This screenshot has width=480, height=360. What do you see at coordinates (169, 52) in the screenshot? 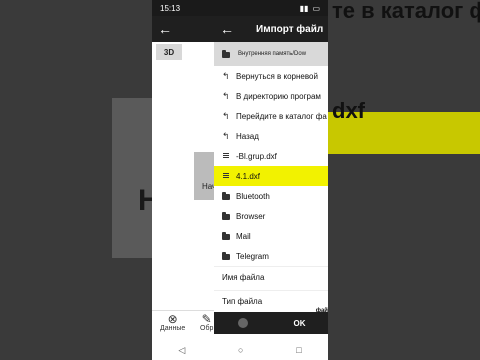
I see `3d-button: 3D` at bounding box center [169, 52].